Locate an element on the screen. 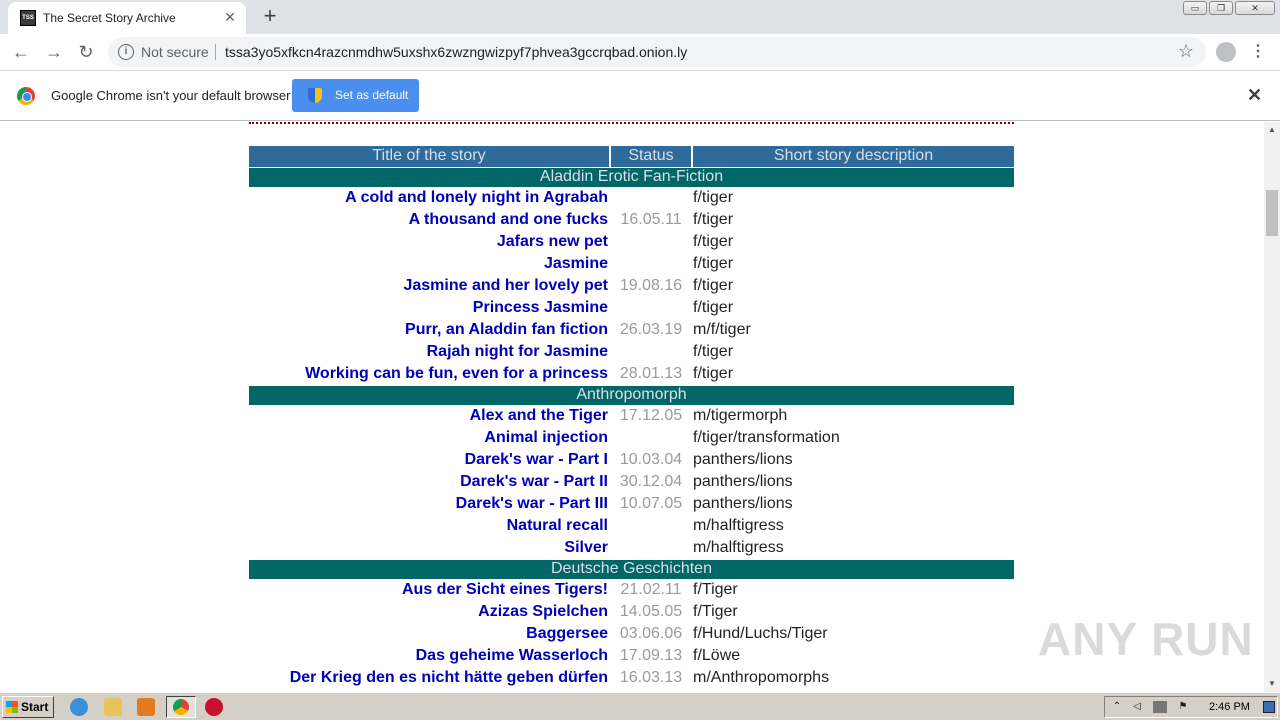 The height and width of the screenshot is (720, 1280). internet-explorer-icon is located at coordinates (79, 707).